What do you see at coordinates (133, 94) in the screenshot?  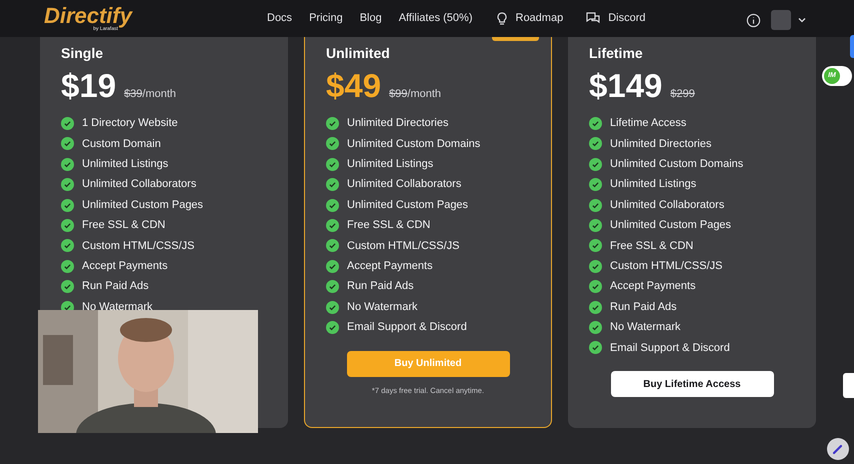 I see `old-price: $39` at bounding box center [133, 94].